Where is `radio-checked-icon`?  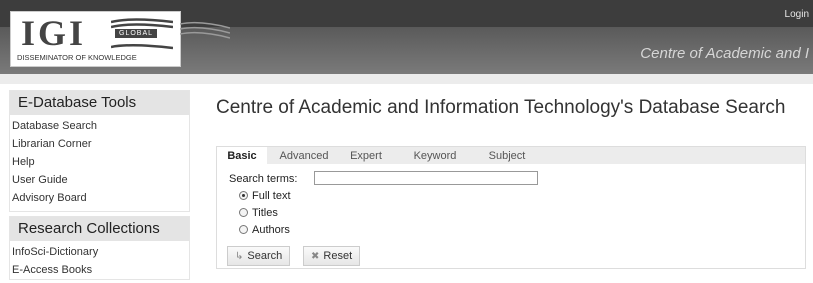
radio-checked-icon is located at coordinates (243, 195).